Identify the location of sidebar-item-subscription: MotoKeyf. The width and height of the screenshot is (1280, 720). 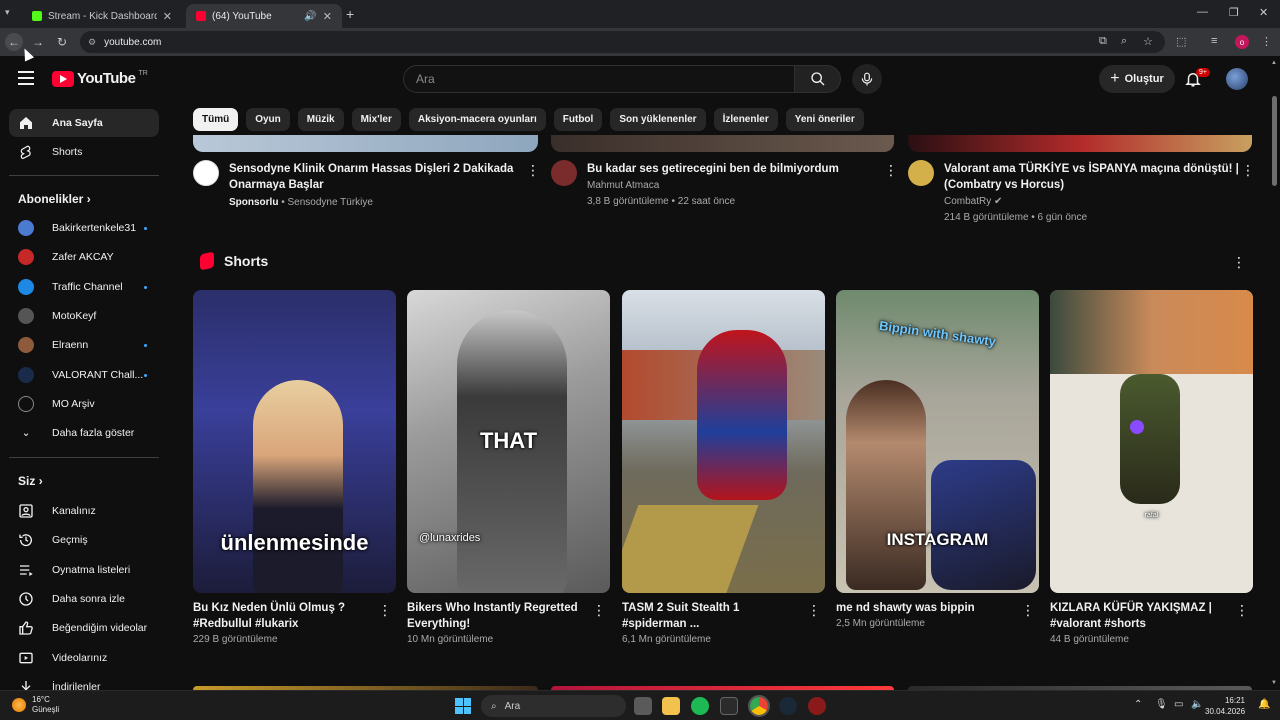
(84, 316).